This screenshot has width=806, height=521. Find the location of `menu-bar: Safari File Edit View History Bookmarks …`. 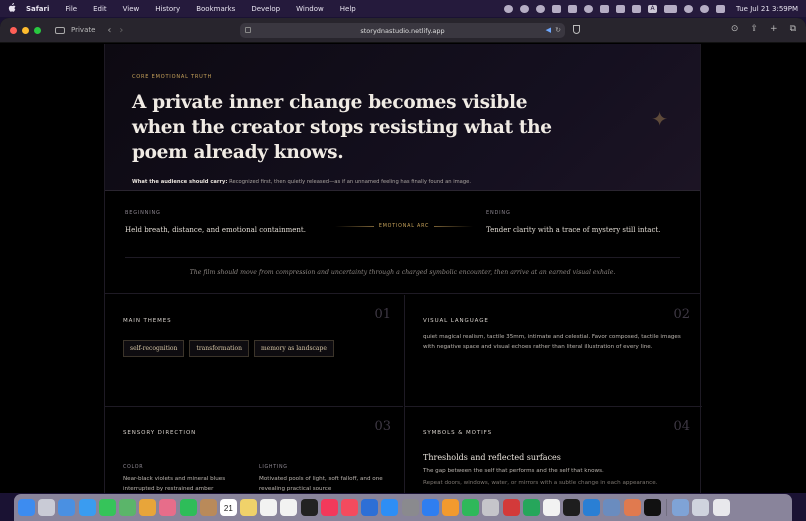

menu-bar: Safari File Edit View History Bookmarks … is located at coordinates (403, 8).